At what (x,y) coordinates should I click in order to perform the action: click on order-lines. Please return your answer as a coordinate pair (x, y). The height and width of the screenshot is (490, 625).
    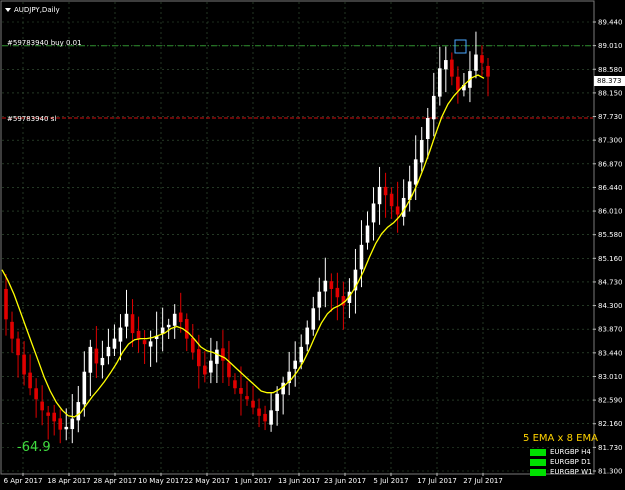
    Looking at the image, I should click on (297, 82).